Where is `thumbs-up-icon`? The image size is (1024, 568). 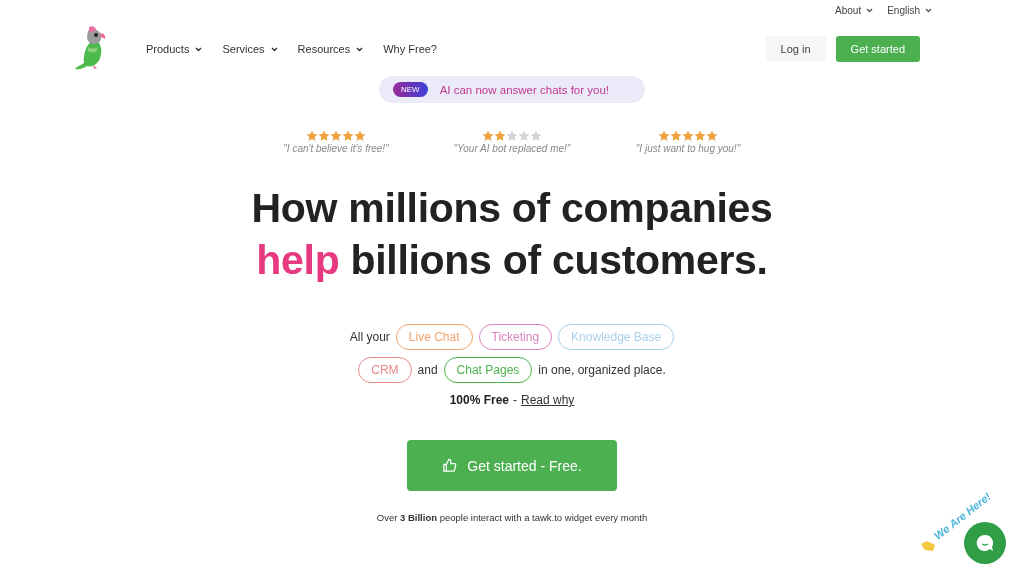
thumbs-up-icon is located at coordinates (450, 465).